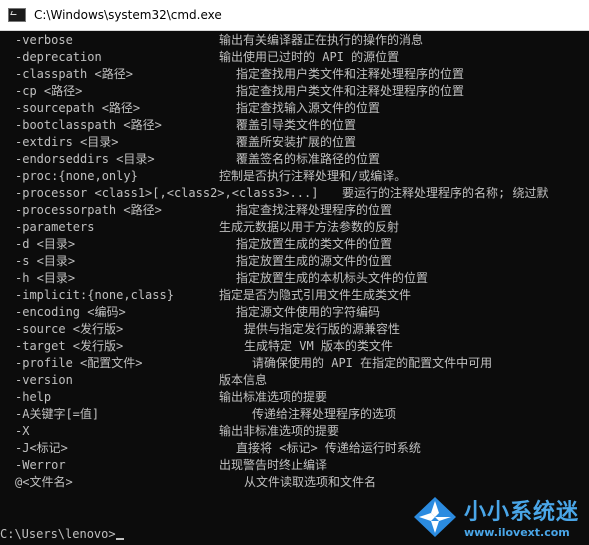 The width and height of the screenshot is (589, 545). I want to click on console-line: -sourcepath <路径> 指定查找输入源文件的位置, so click(294, 108).